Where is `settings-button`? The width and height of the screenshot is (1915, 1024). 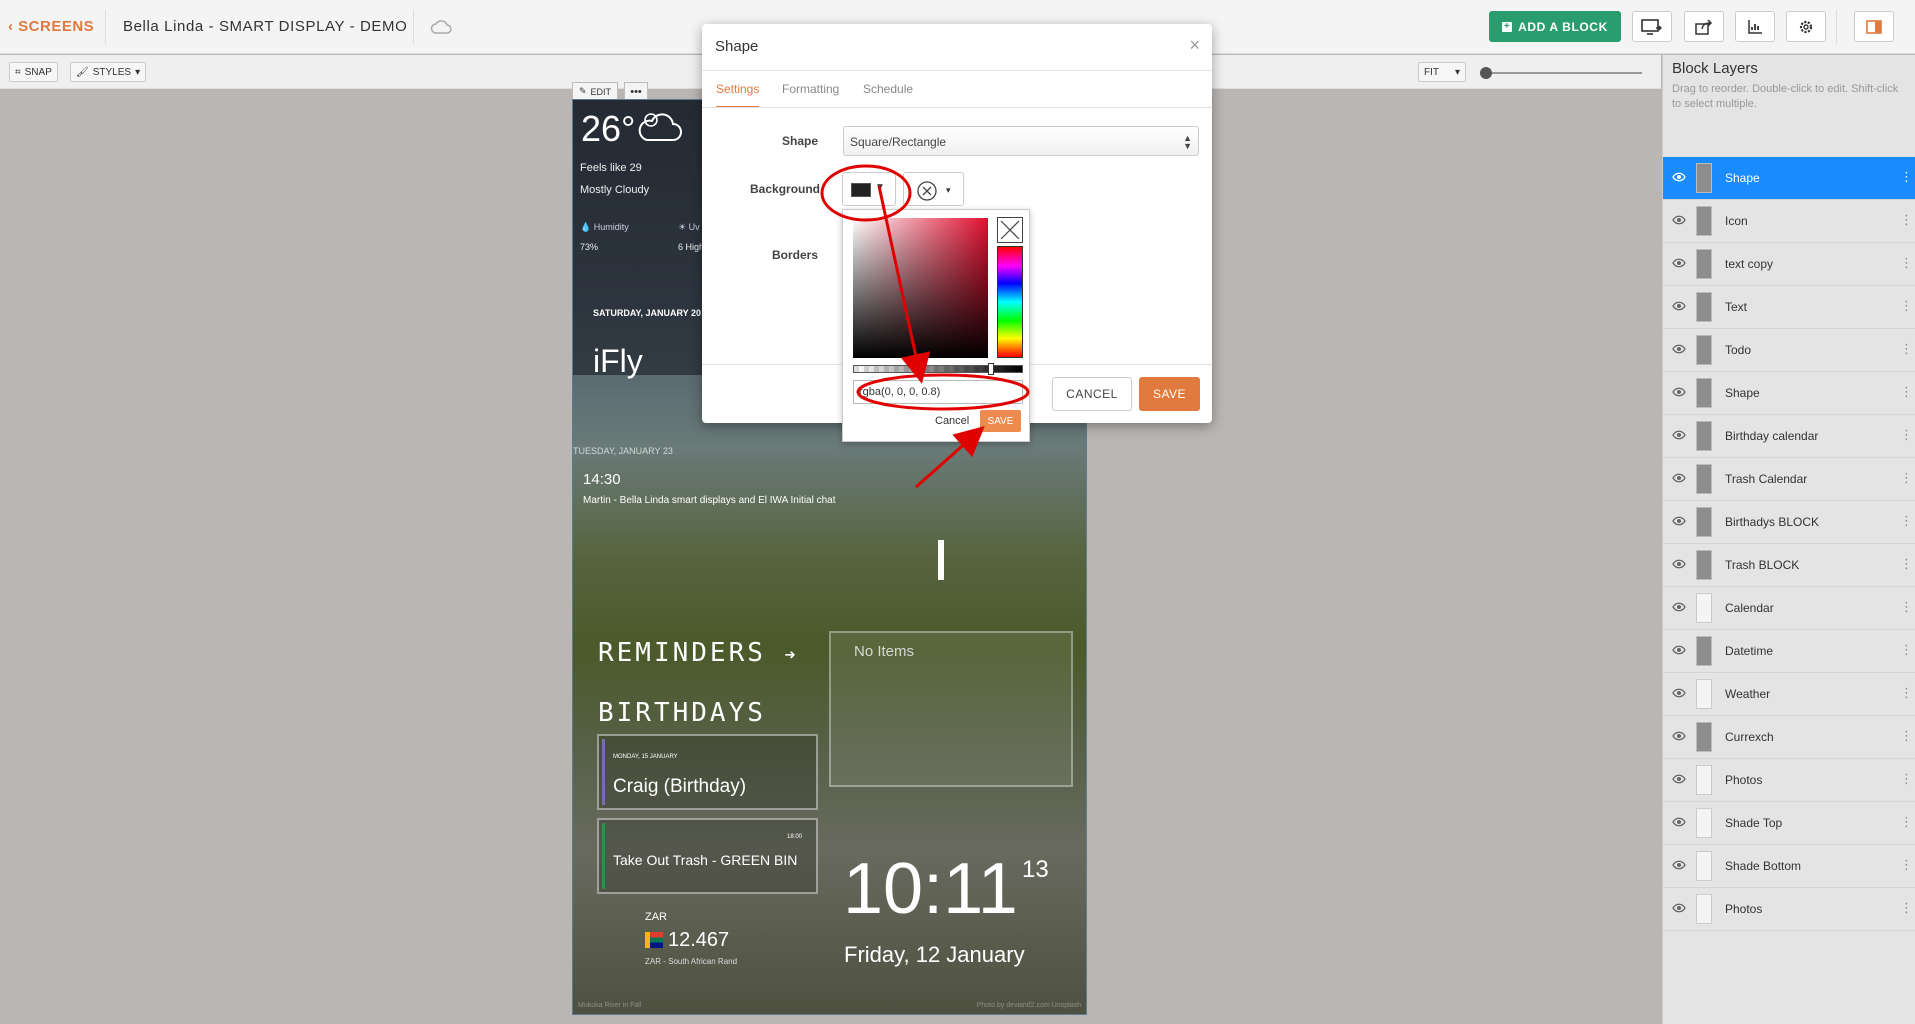 settings-button is located at coordinates (1806, 26).